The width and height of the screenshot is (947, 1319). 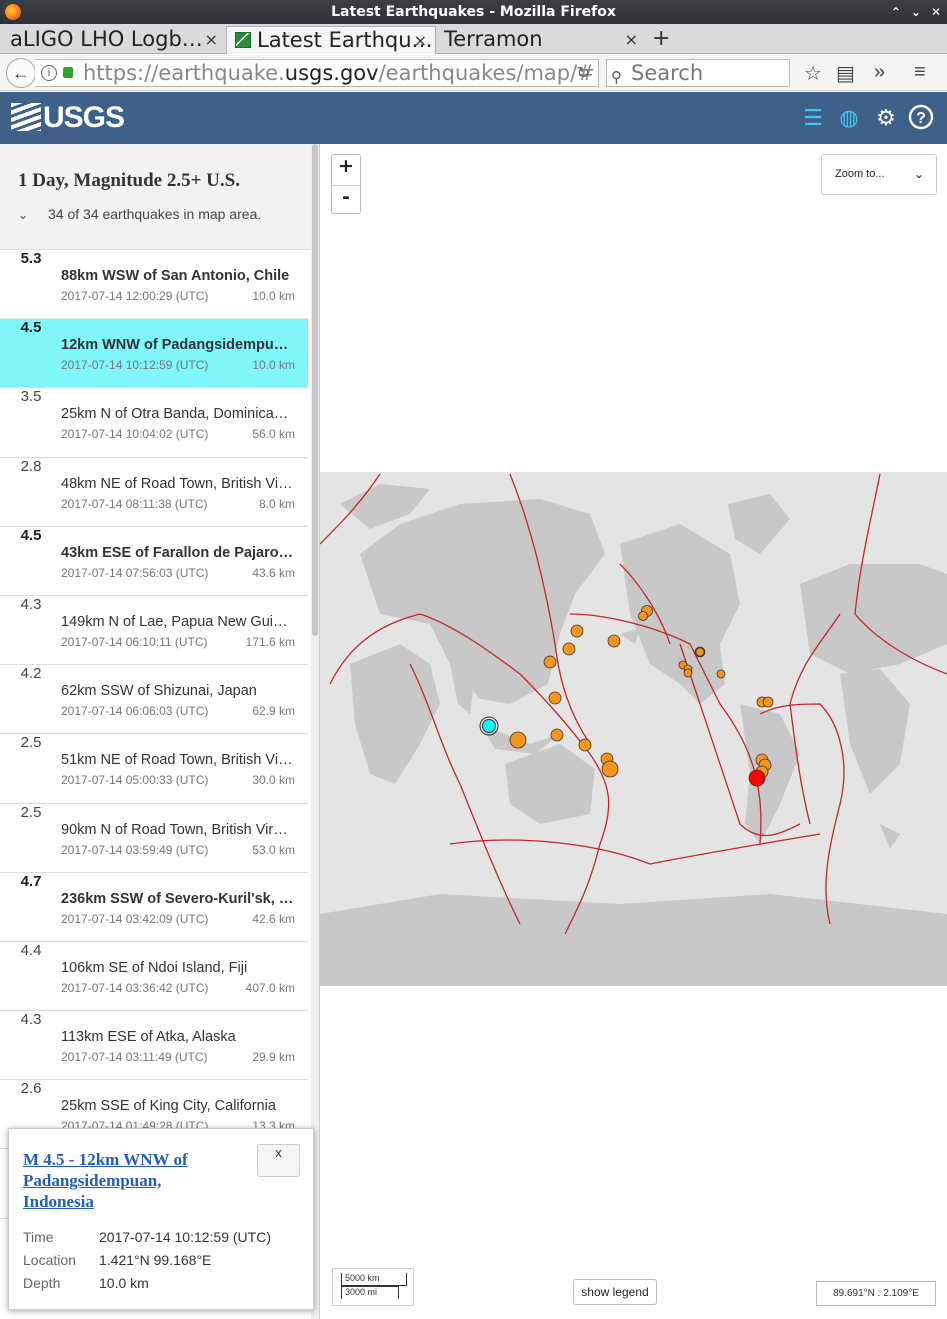 I want to click on eq-depth: 30.0 km, so click(x=273, y=780).